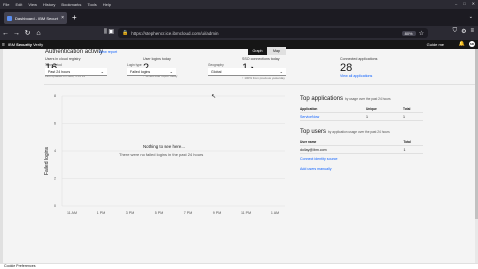  What do you see at coordinates (32, 4) in the screenshot?
I see `menu-view: View` at bounding box center [32, 4].